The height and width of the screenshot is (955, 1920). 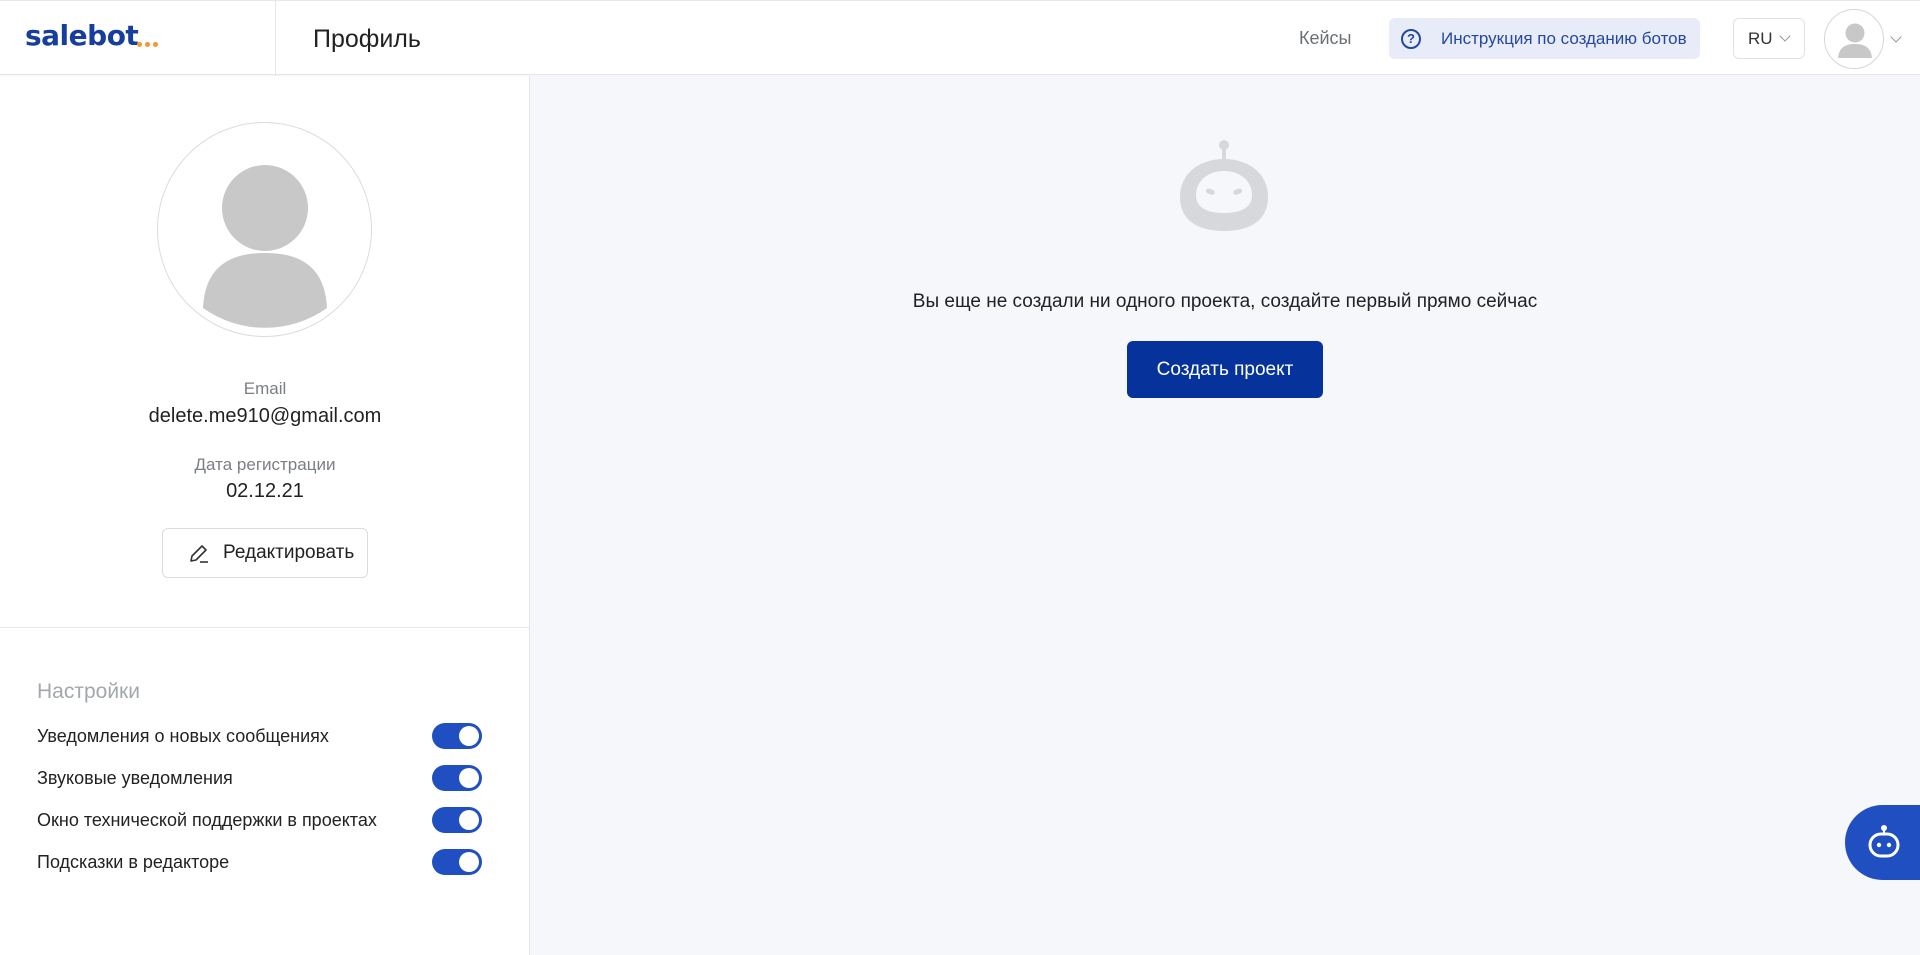 What do you see at coordinates (1411, 38) in the screenshot?
I see `help-circle-icon: ?` at bounding box center [1411, 38].